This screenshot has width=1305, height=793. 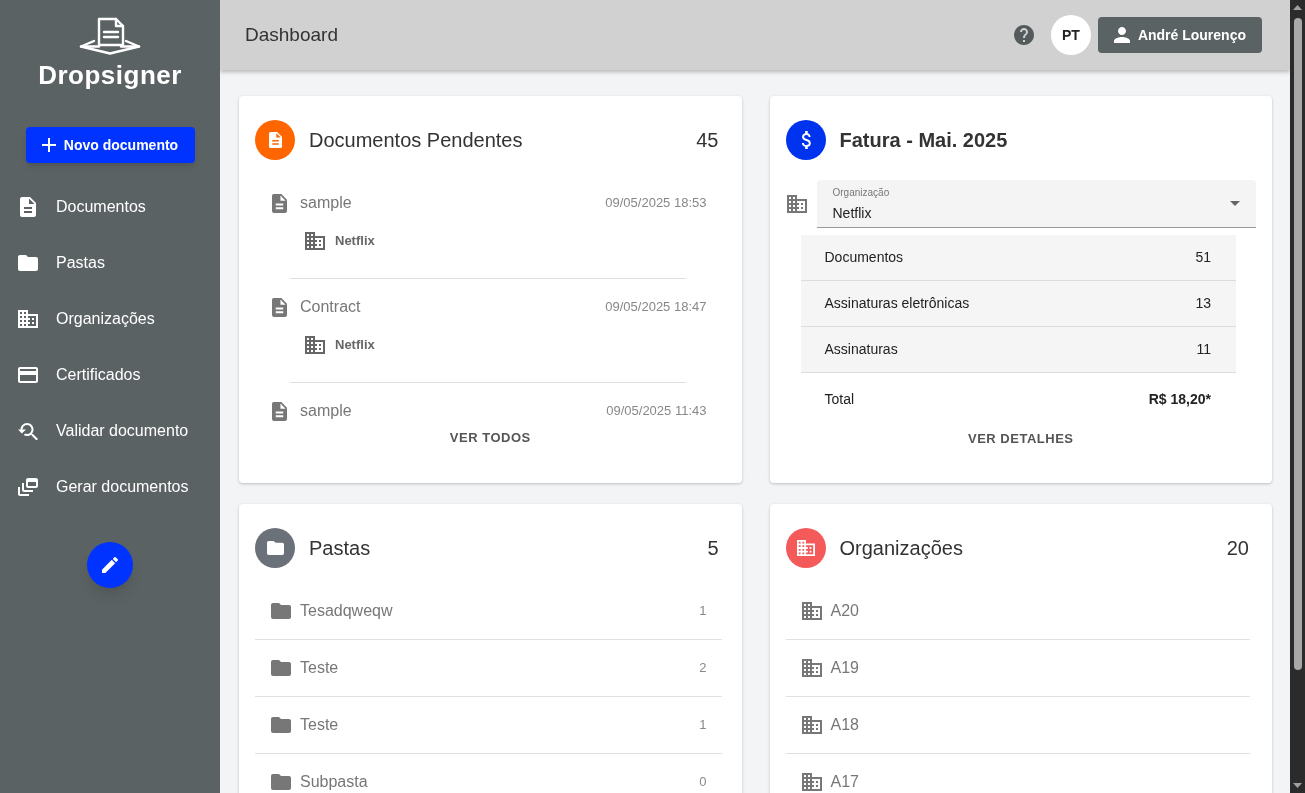 I want to click on invoice-value: 51, so click(x=1203, y=257).